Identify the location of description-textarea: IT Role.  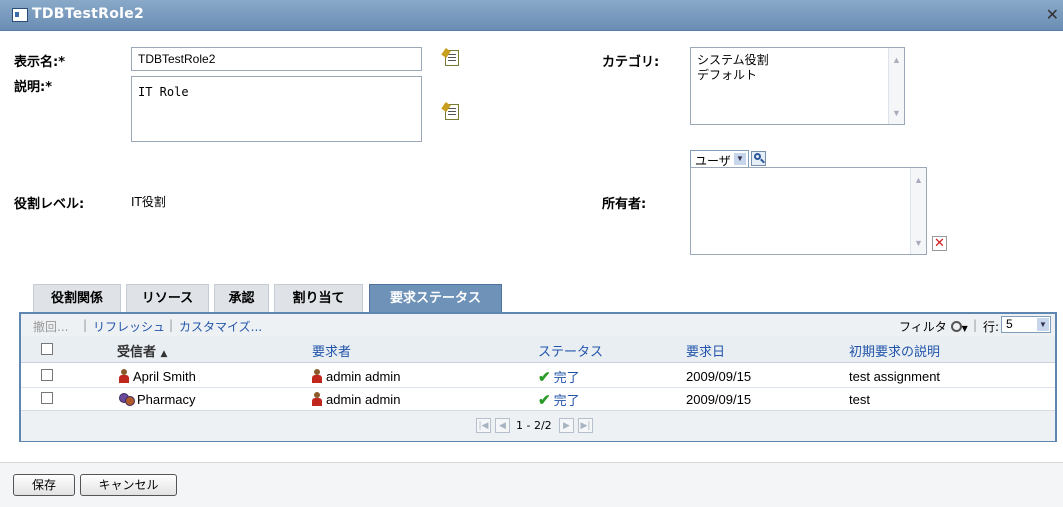
(276, 109).